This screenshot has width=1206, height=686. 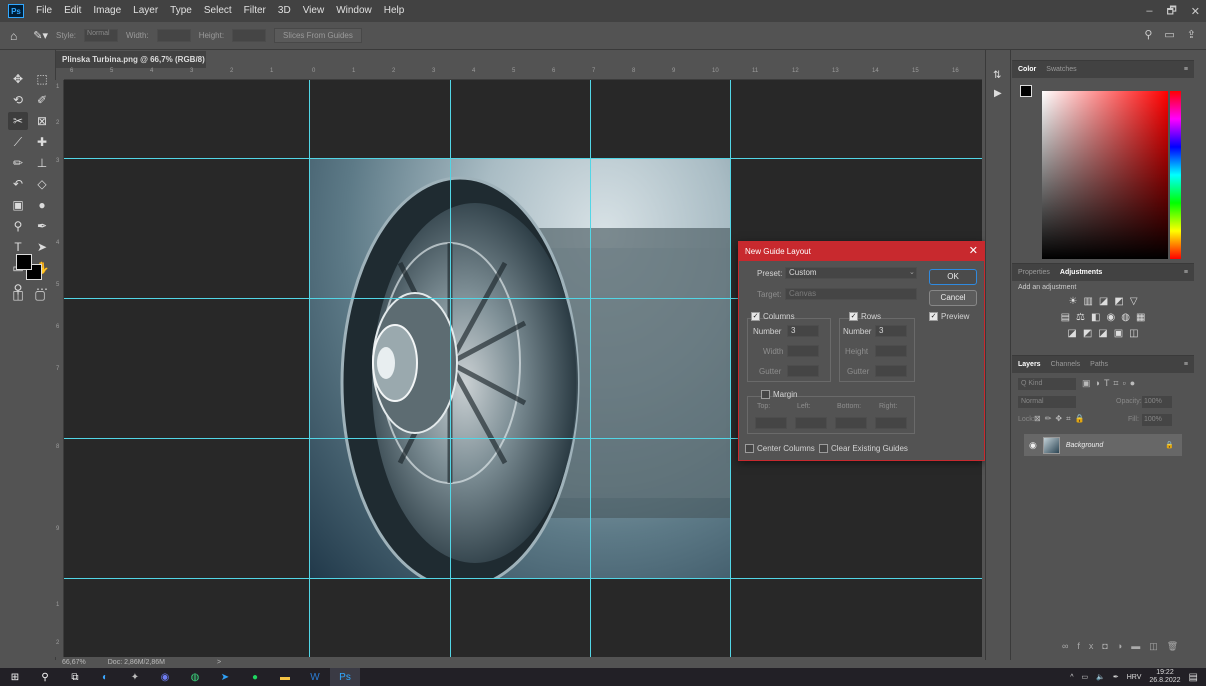 I want to click on menu-file: File, so click(x=44, y=11).